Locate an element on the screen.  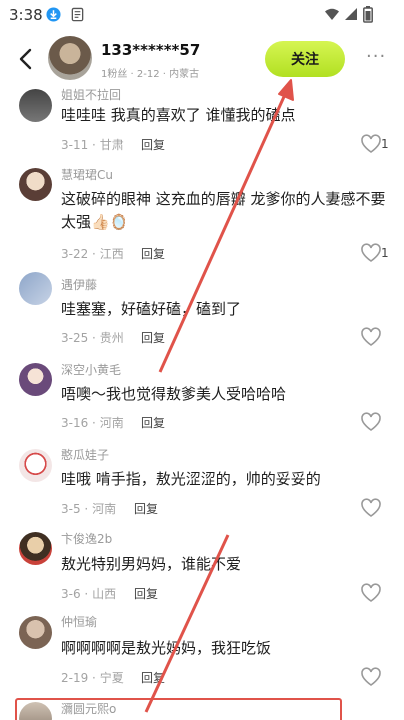
commenter-name: 慧珺珺Cu is located at coordinates (87, 174).